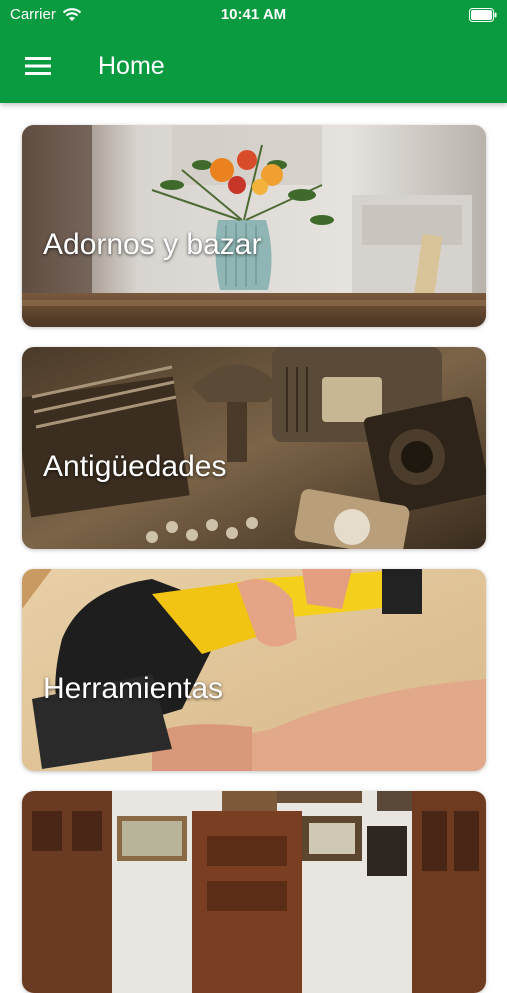 The width and height of the screenshot is (507, 993). Describe the element at coordinates (135, 466) in the screenshot. I see `category-label: Antigüedades` at that location.